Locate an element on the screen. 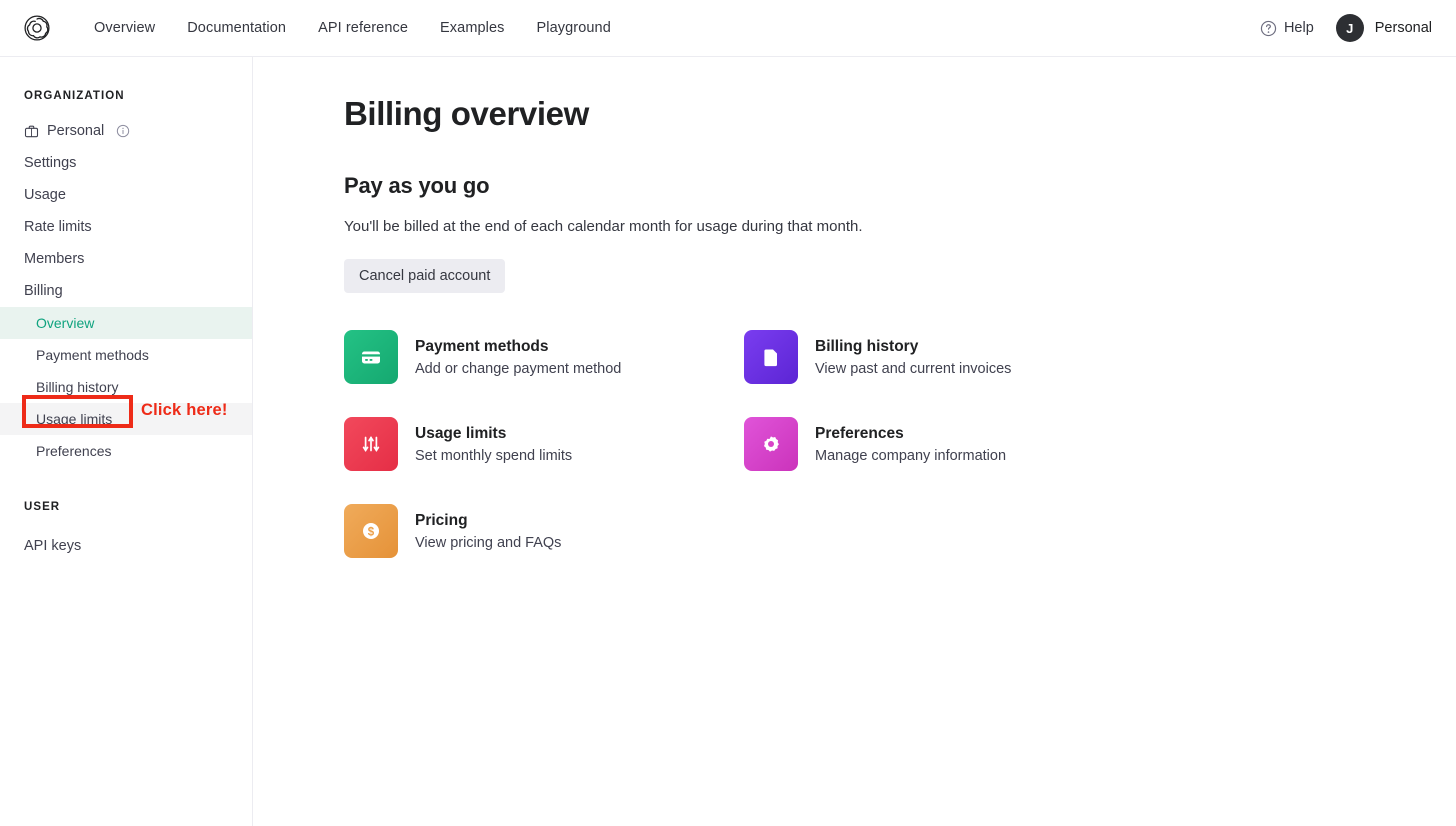  sidebar-item-usage: Usage is located at coordinates (126, 195).